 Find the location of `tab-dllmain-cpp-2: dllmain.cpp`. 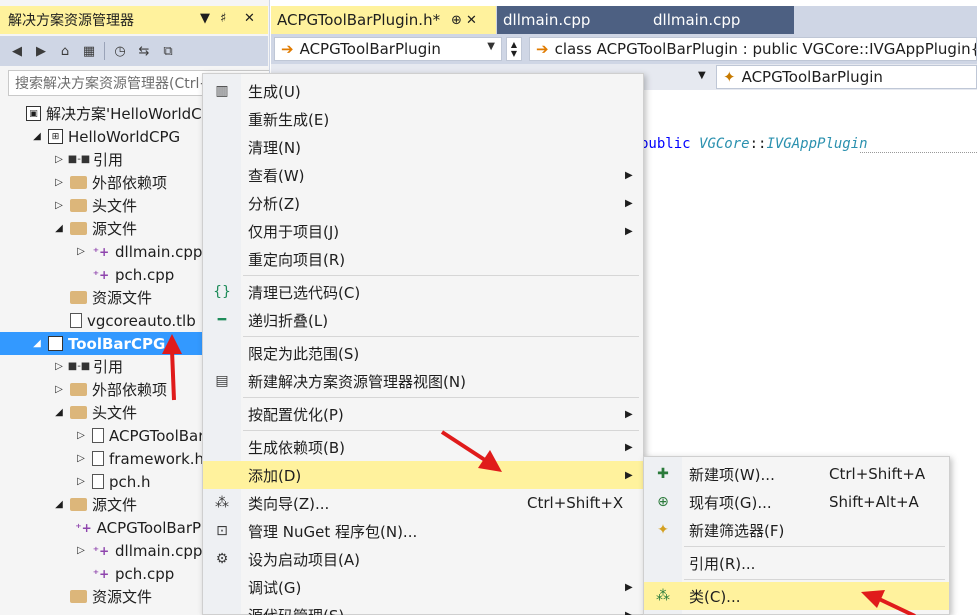

tab-dllmain-cpp-2: dllmain.cpp is located at coordinates (720, 20).